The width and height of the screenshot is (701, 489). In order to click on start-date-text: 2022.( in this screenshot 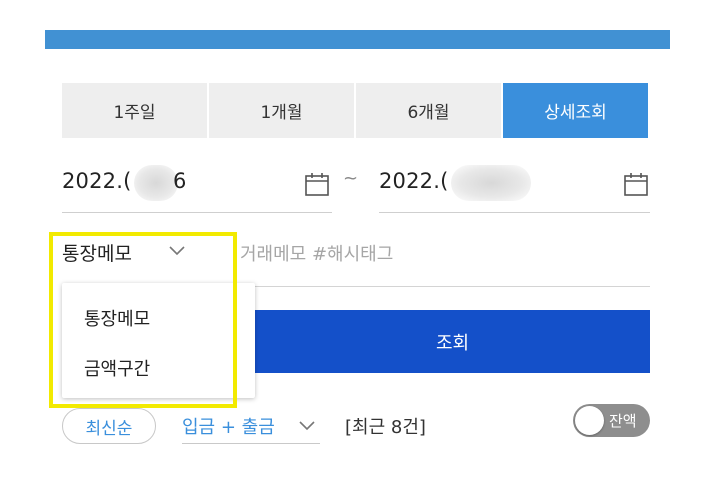, I will do `click(97, 181)`.